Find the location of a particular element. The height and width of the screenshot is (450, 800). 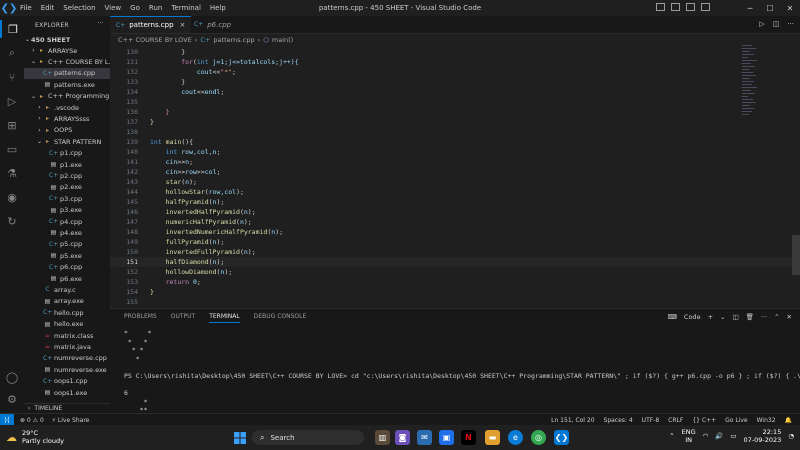

menu-edit: Edit is located at coordinates (48, 8).